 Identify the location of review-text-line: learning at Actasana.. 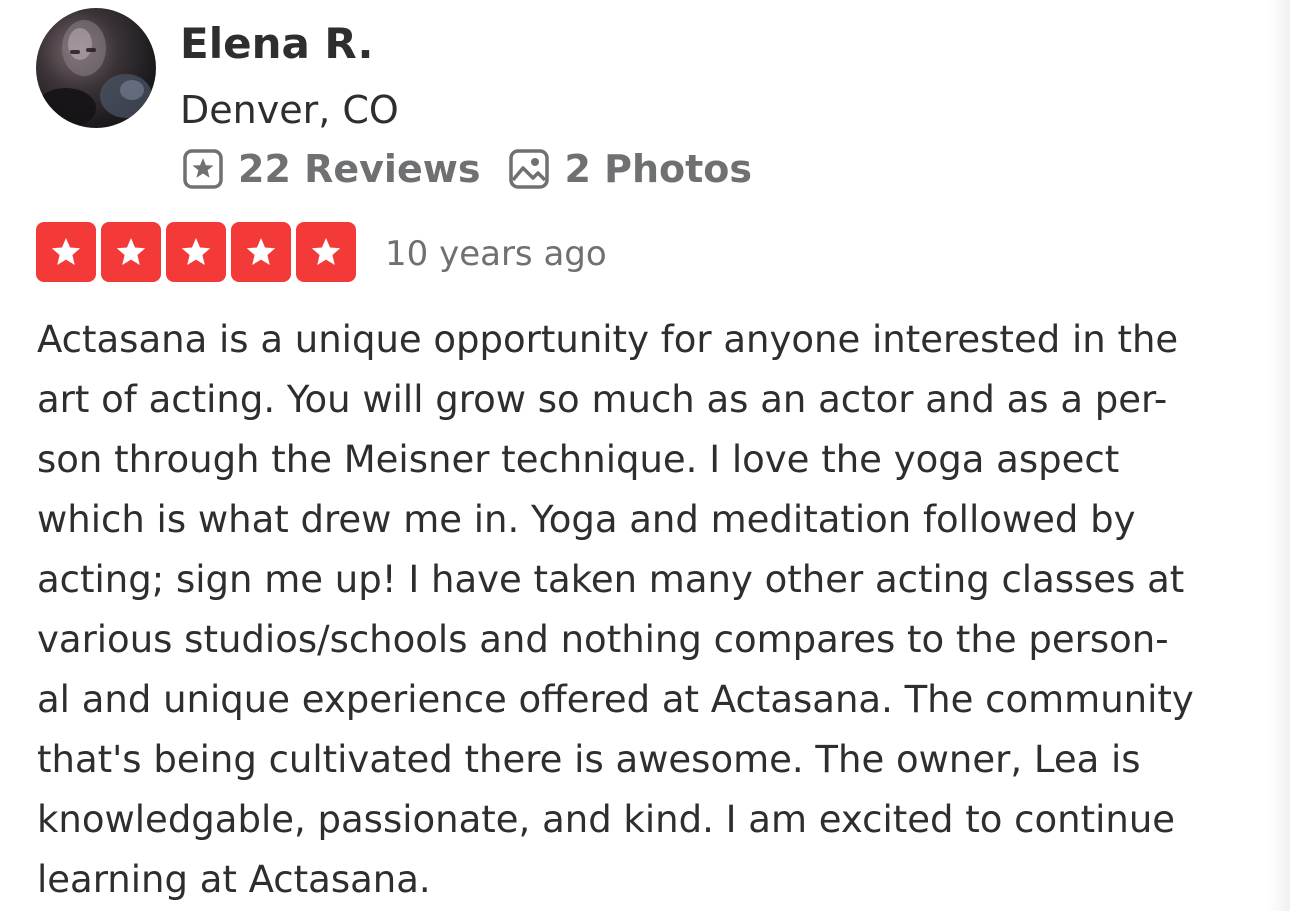
(234, 879).